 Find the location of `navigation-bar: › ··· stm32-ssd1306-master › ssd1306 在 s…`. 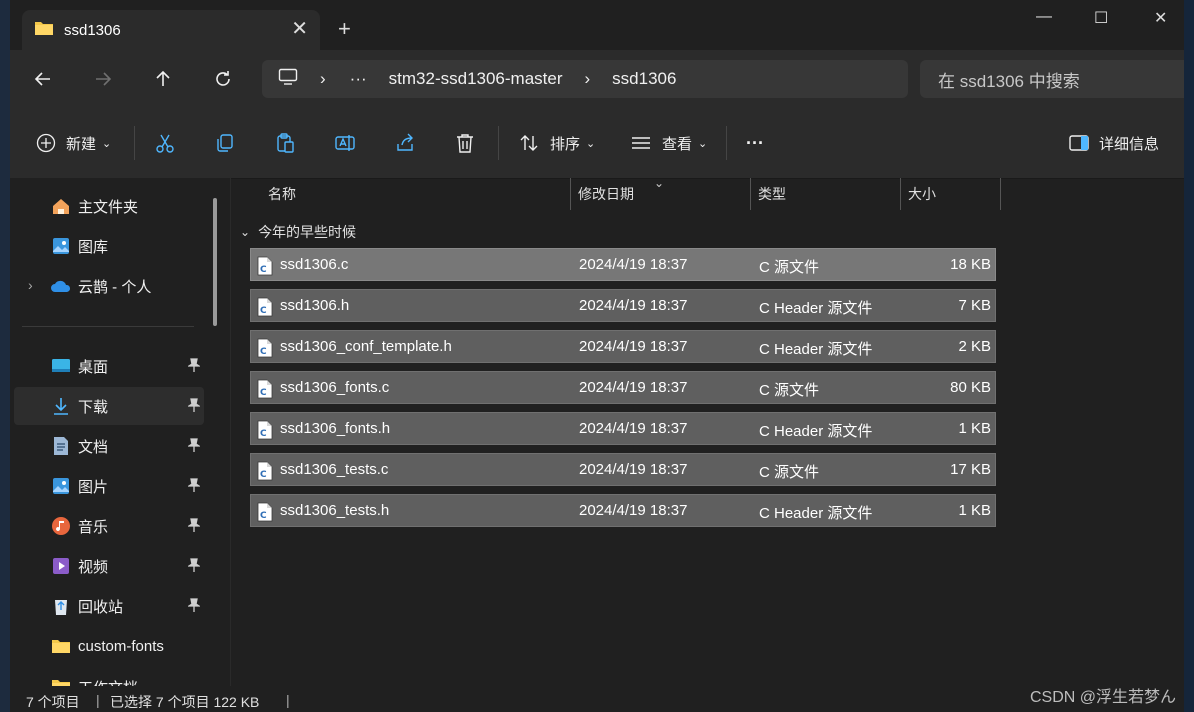

navigation-bar: › ··· stm32-ssd1306-master › ssd1306 在 s… is located at coordinates (602, 79).